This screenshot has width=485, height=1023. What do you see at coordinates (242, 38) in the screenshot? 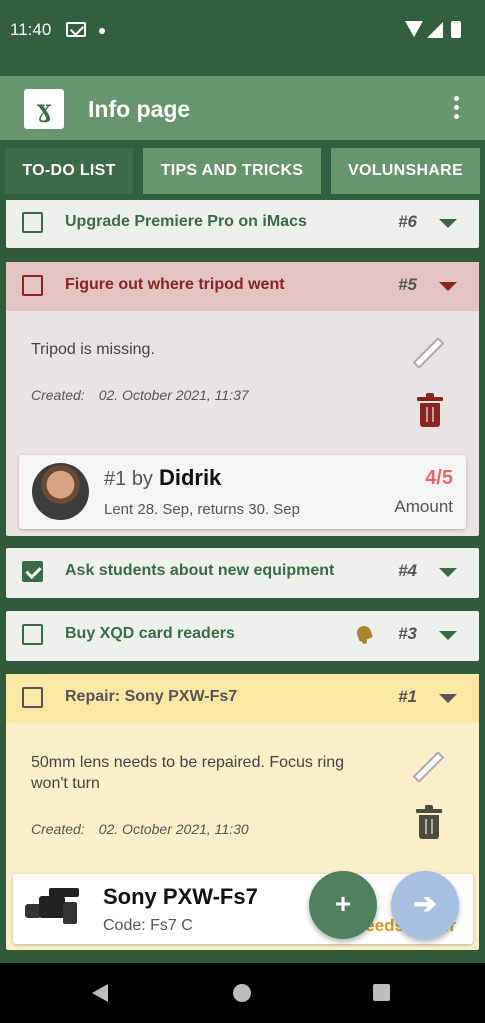
I see `status-bar: 11:40` at bounding box center [242, 38].